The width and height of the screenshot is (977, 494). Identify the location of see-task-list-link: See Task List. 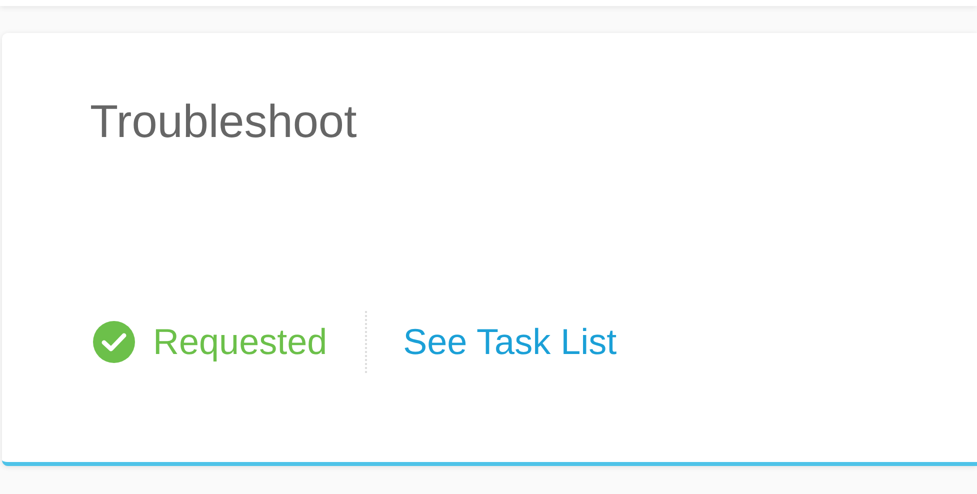
(510, 342).